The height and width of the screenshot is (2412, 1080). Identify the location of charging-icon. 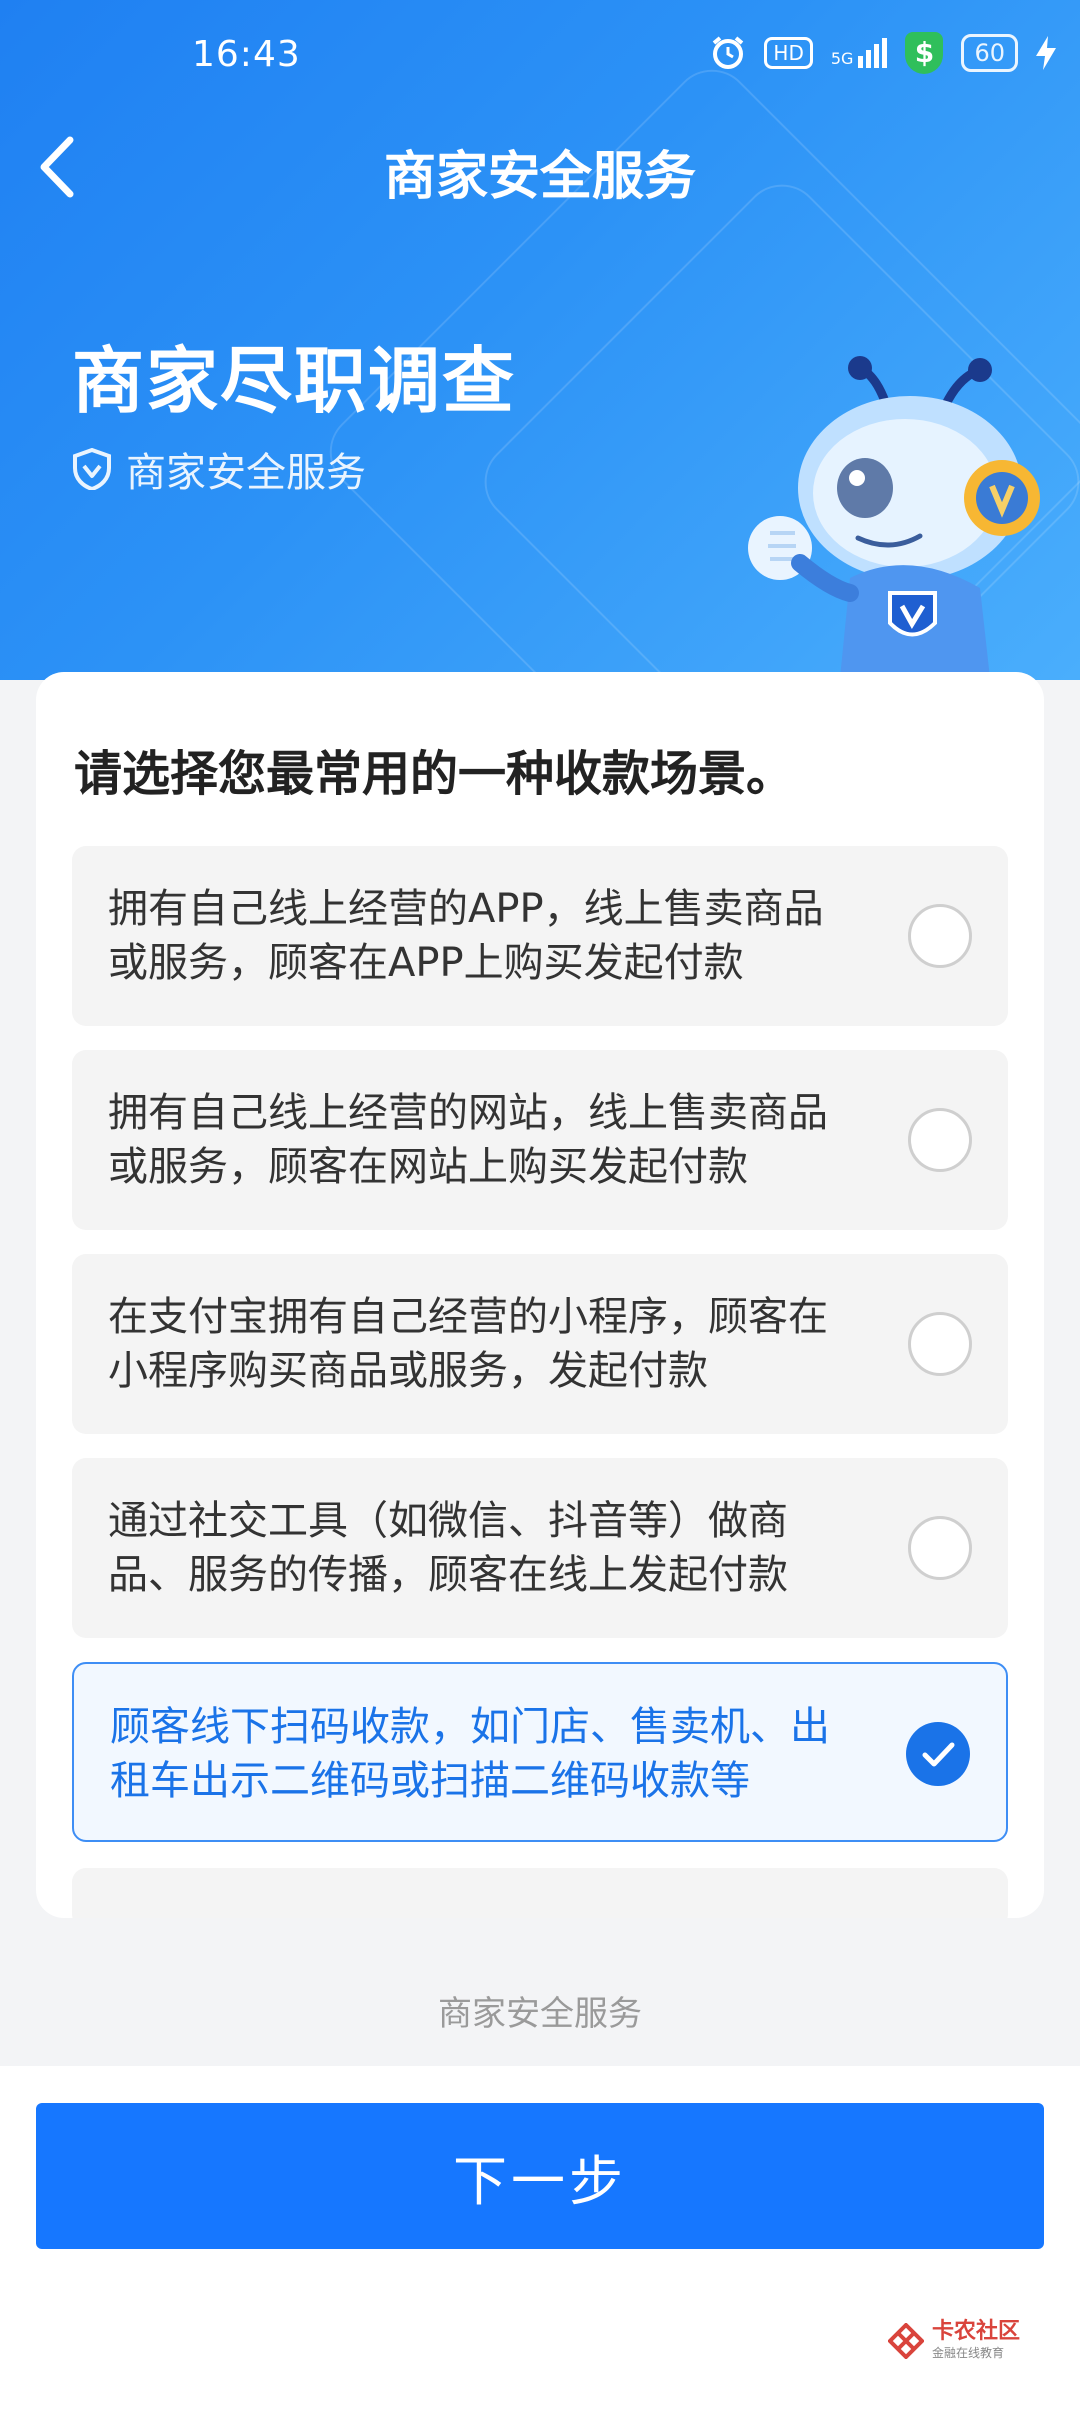
(1046, 53).